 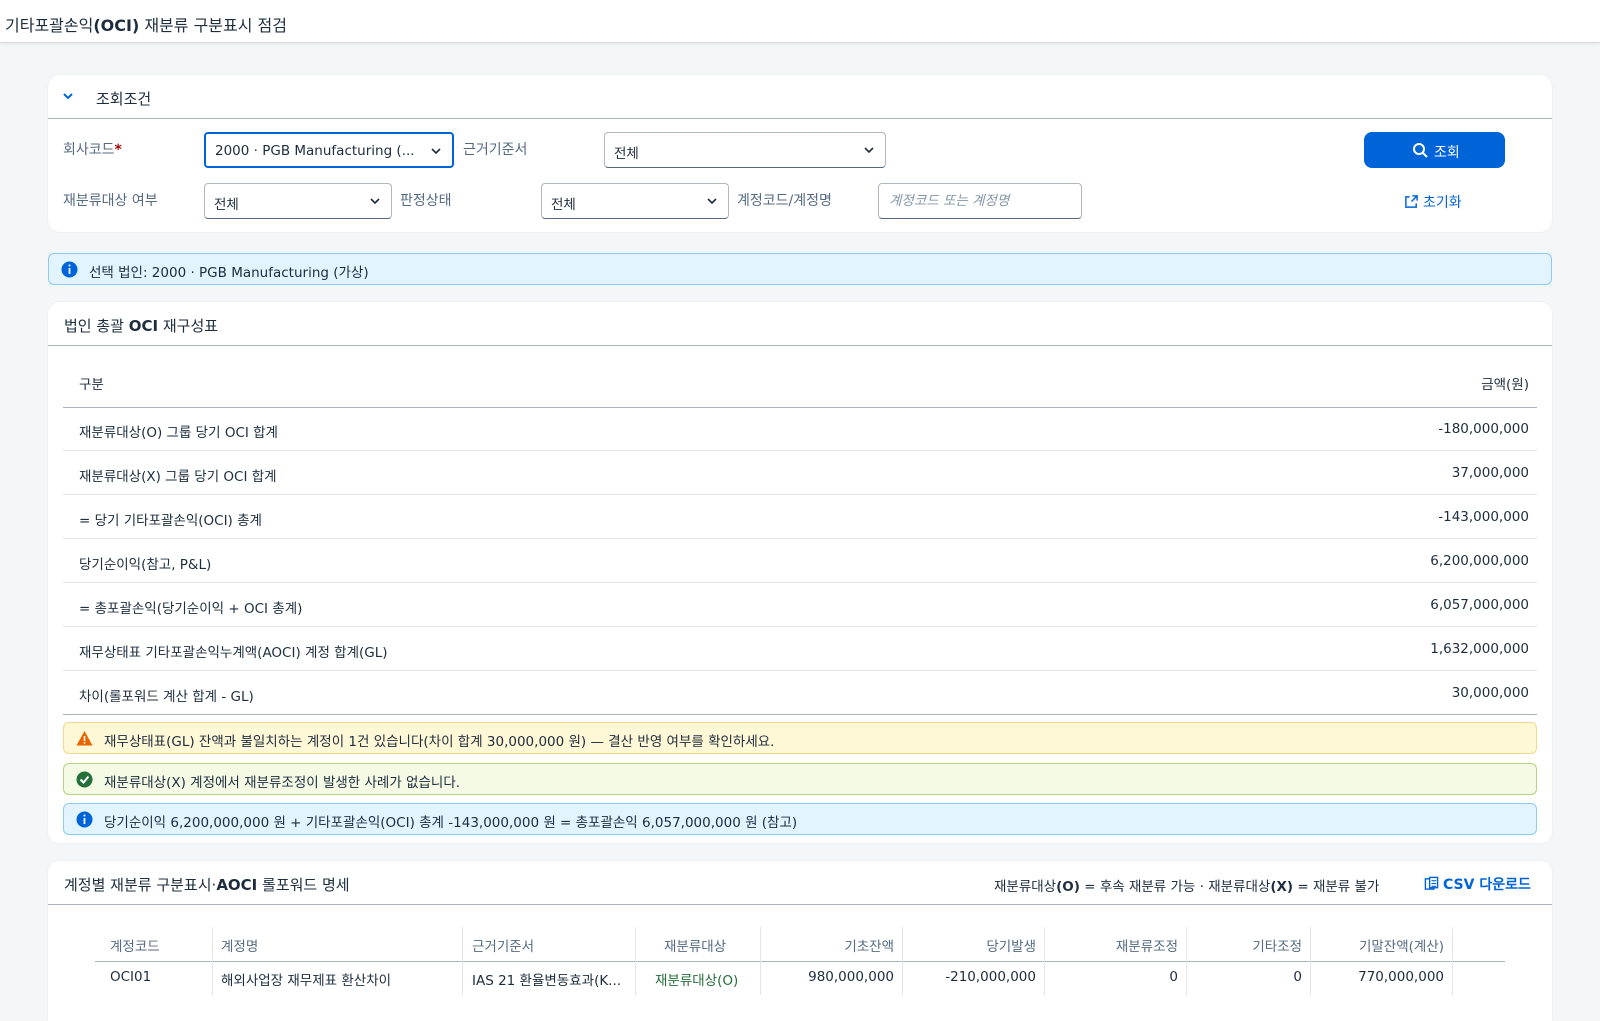 I want to click on row-amount: 30,000,000, so click(x=1490, y=693).